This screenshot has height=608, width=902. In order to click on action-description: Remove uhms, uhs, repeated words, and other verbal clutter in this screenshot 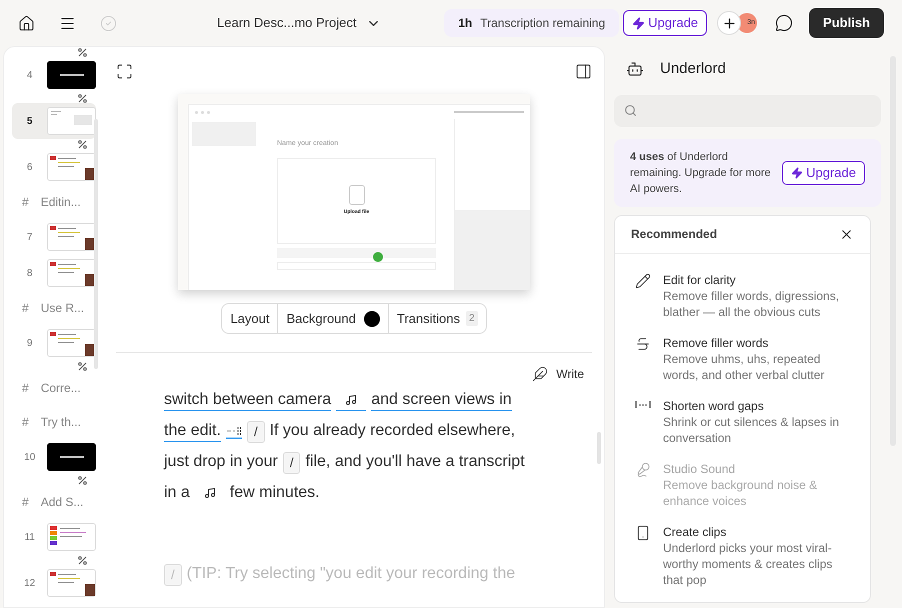, I will do `click(744, 366)`.